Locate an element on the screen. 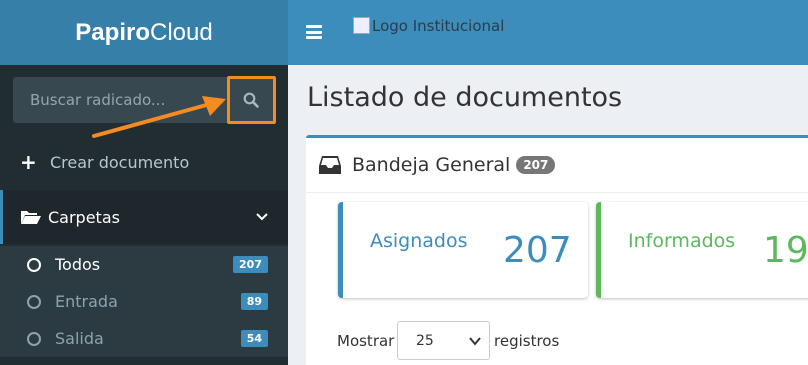 The image size is (808, 365). page-title: Listado de documentos is located at coordinates (465, 97).